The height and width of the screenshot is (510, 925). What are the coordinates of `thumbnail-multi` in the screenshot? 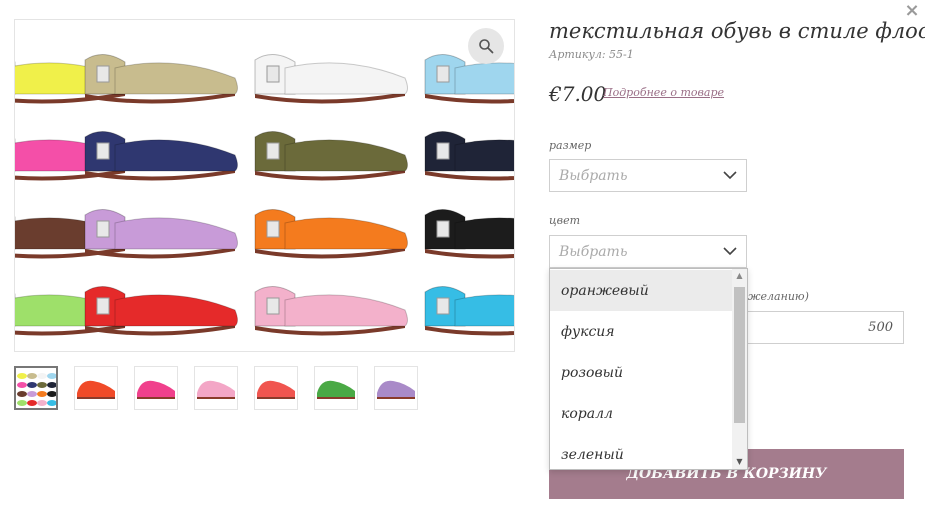 It's located at (36, 388).